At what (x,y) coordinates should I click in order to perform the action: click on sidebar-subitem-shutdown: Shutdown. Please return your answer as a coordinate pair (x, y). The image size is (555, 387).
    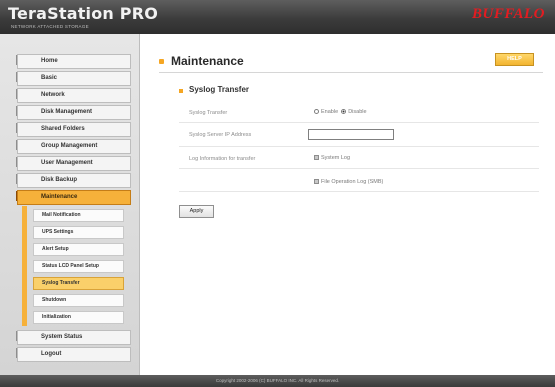
    Looking at the image, I should click on (78, 300).